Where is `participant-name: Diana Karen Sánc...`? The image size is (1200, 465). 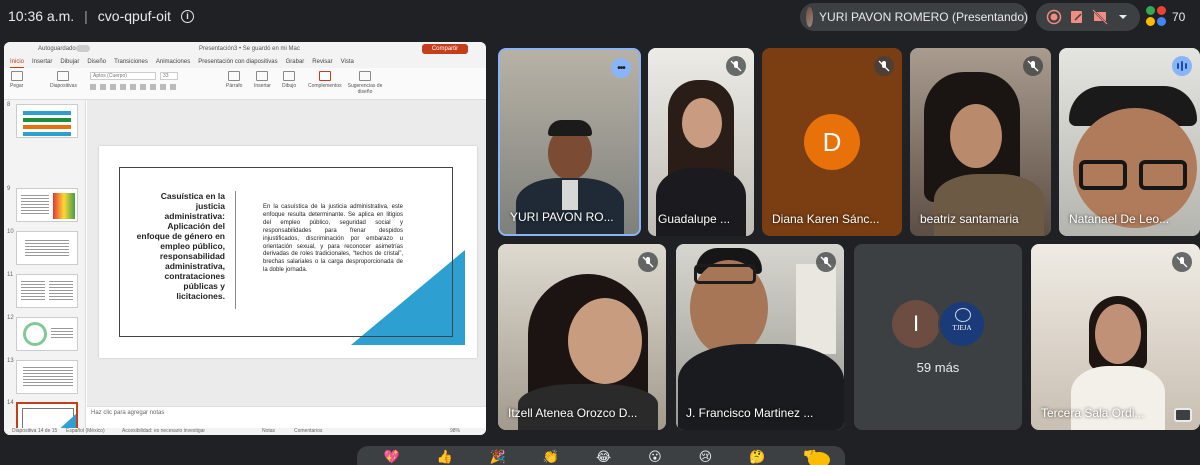
participant-name: Diana Karen Sánc... is located at coordinates (826, 219).